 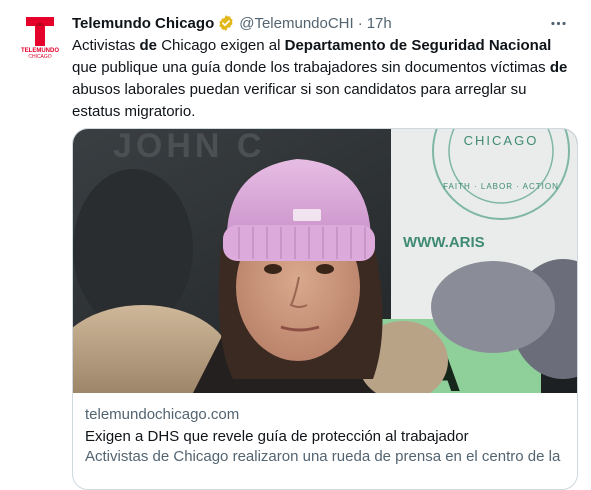 What do you see at coordinates (501, 186) in the screenshot?
I see `sign-ring-text: FAITH · LABOR · ACTION` at bounding box center [501, 186].